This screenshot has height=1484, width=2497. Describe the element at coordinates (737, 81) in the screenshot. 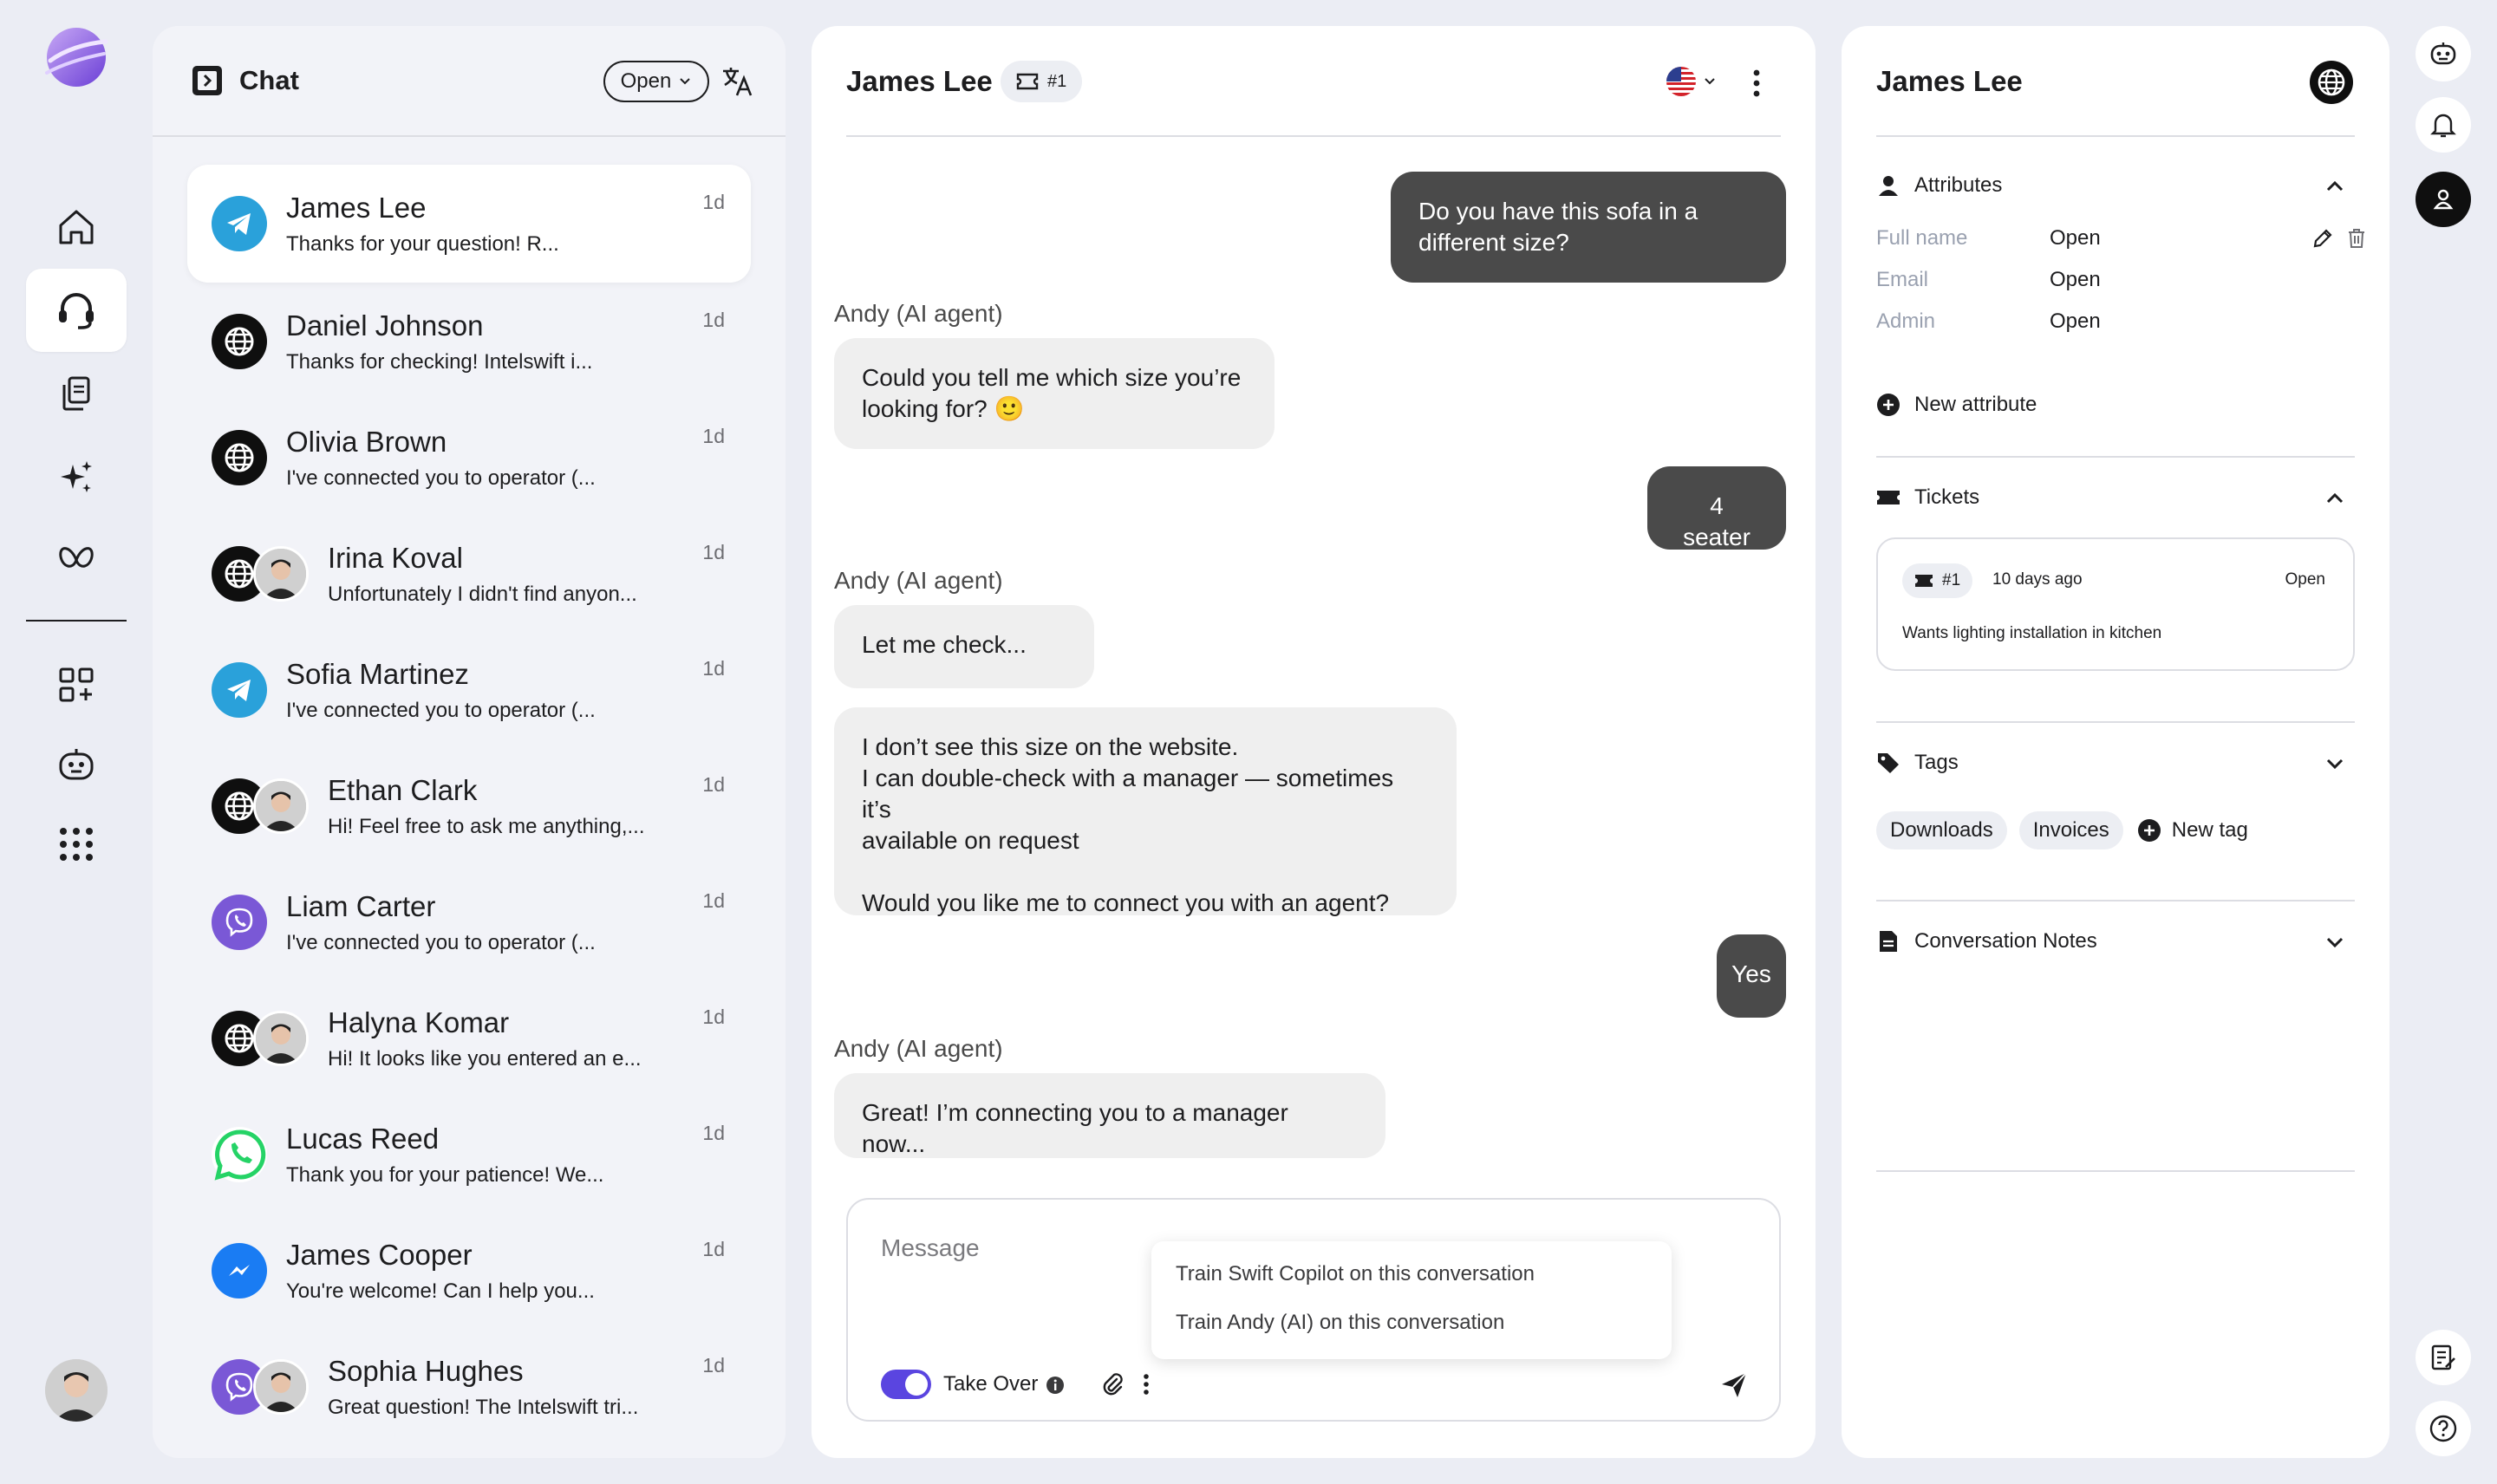

I see `translate-icon` at that location.